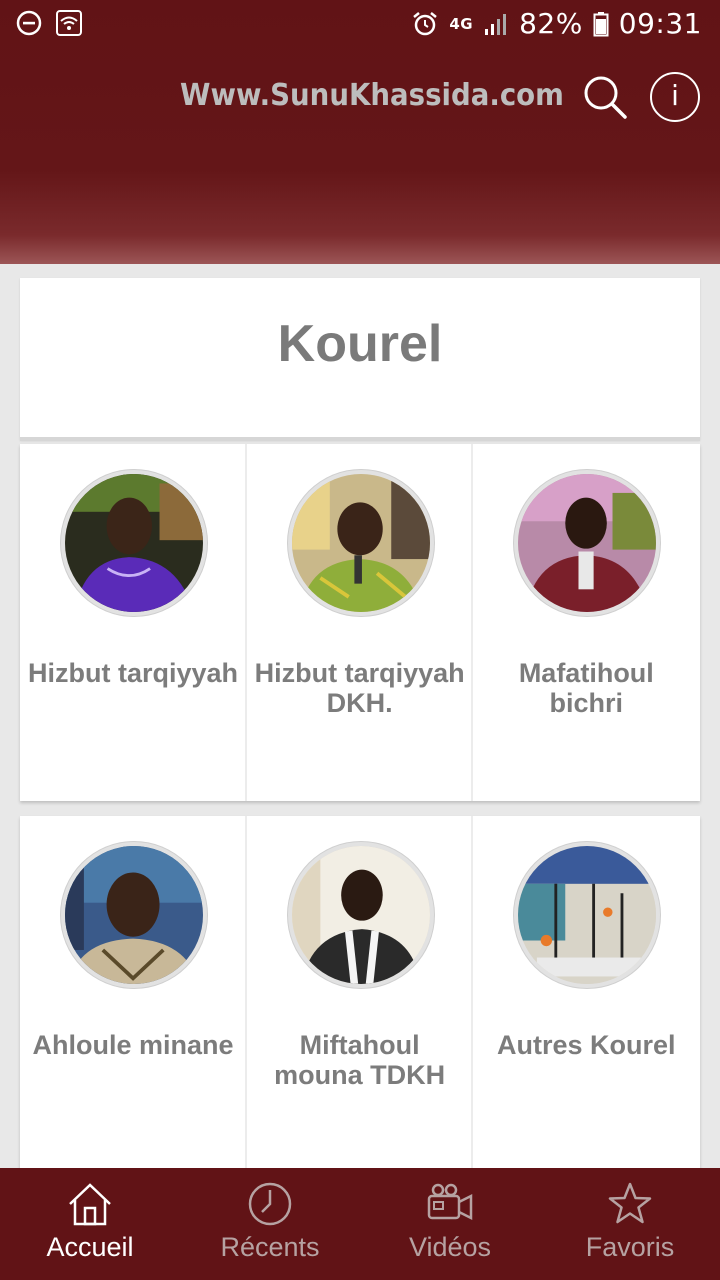  Describe the element at coordinates (450, 1224) in the screenshot. I see `nav-videos: Vidéos` at that location.